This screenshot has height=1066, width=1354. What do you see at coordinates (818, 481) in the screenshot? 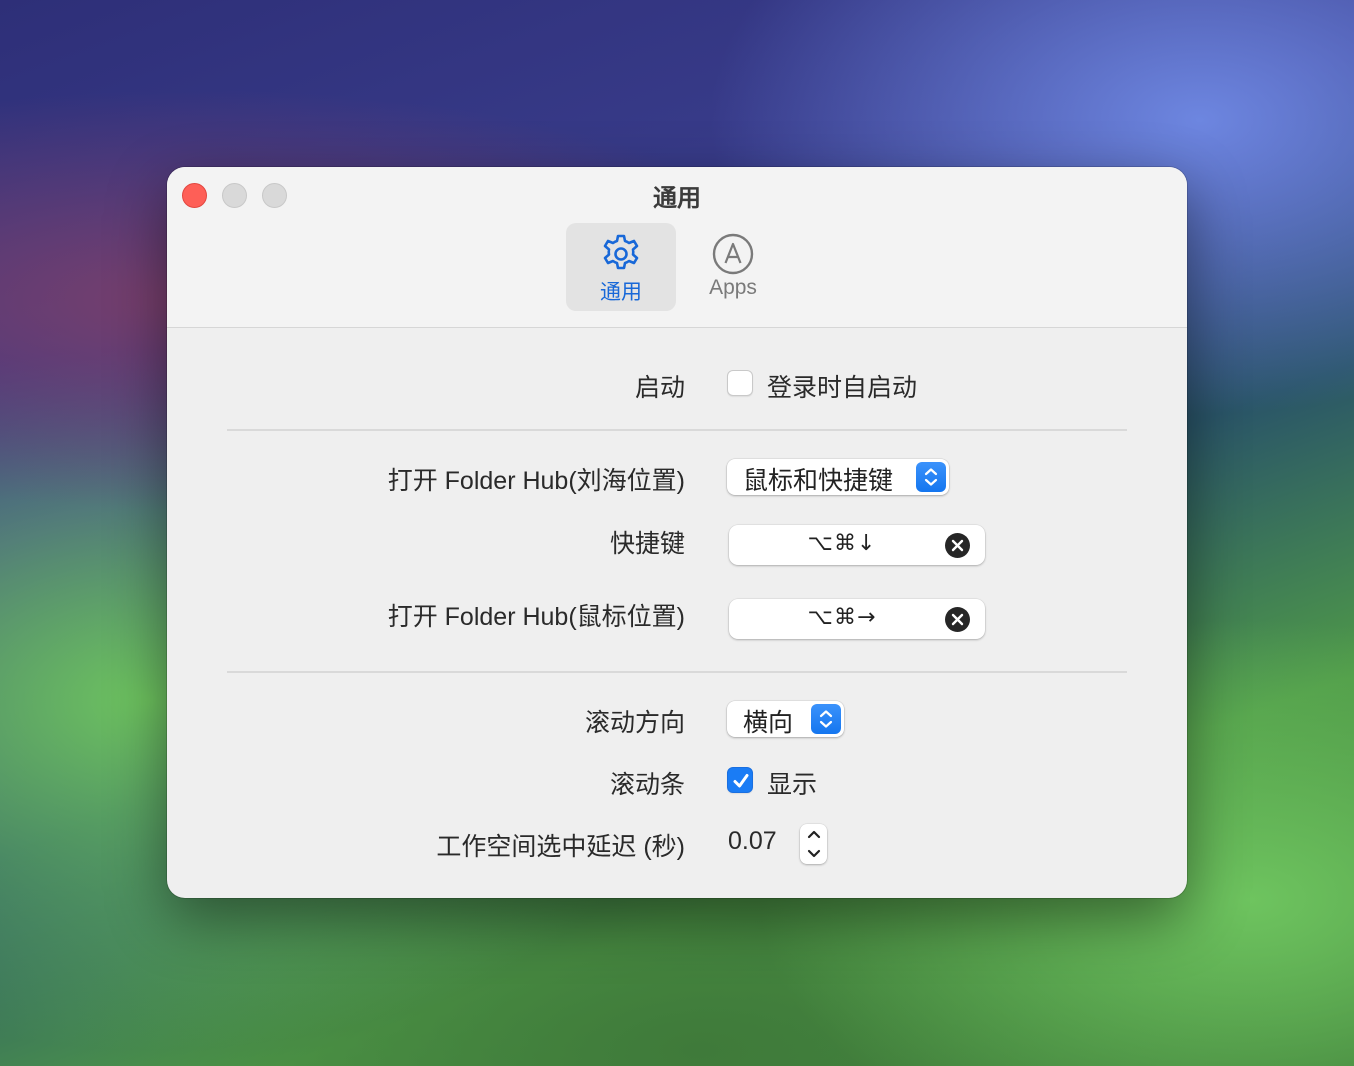
I see `open-notch-selected: 鼠标和快捷键` at bounding box center [818, 481].